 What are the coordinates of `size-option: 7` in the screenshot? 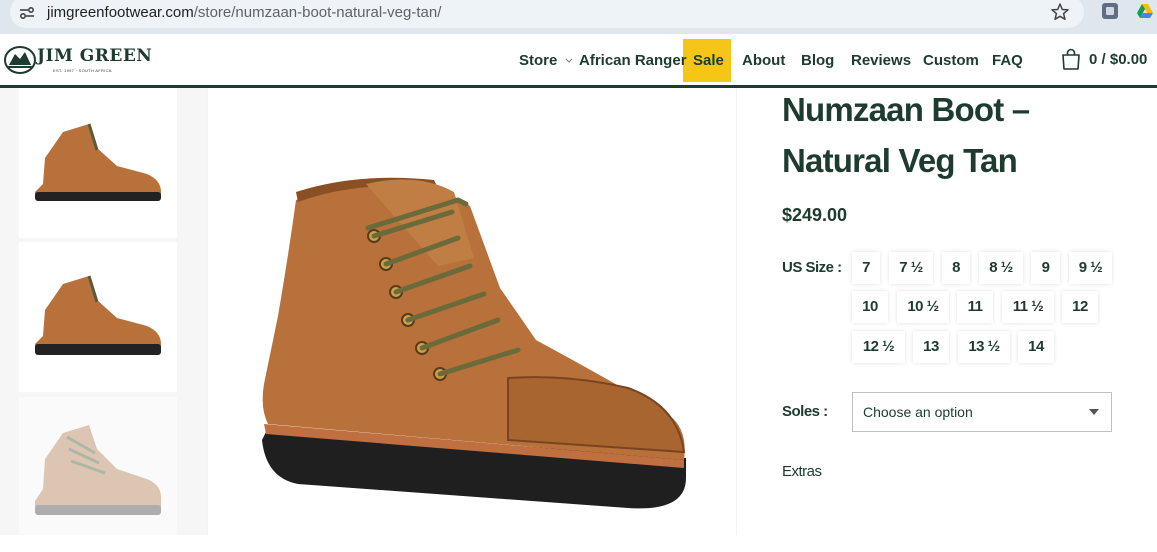 It's located at (866, 268).